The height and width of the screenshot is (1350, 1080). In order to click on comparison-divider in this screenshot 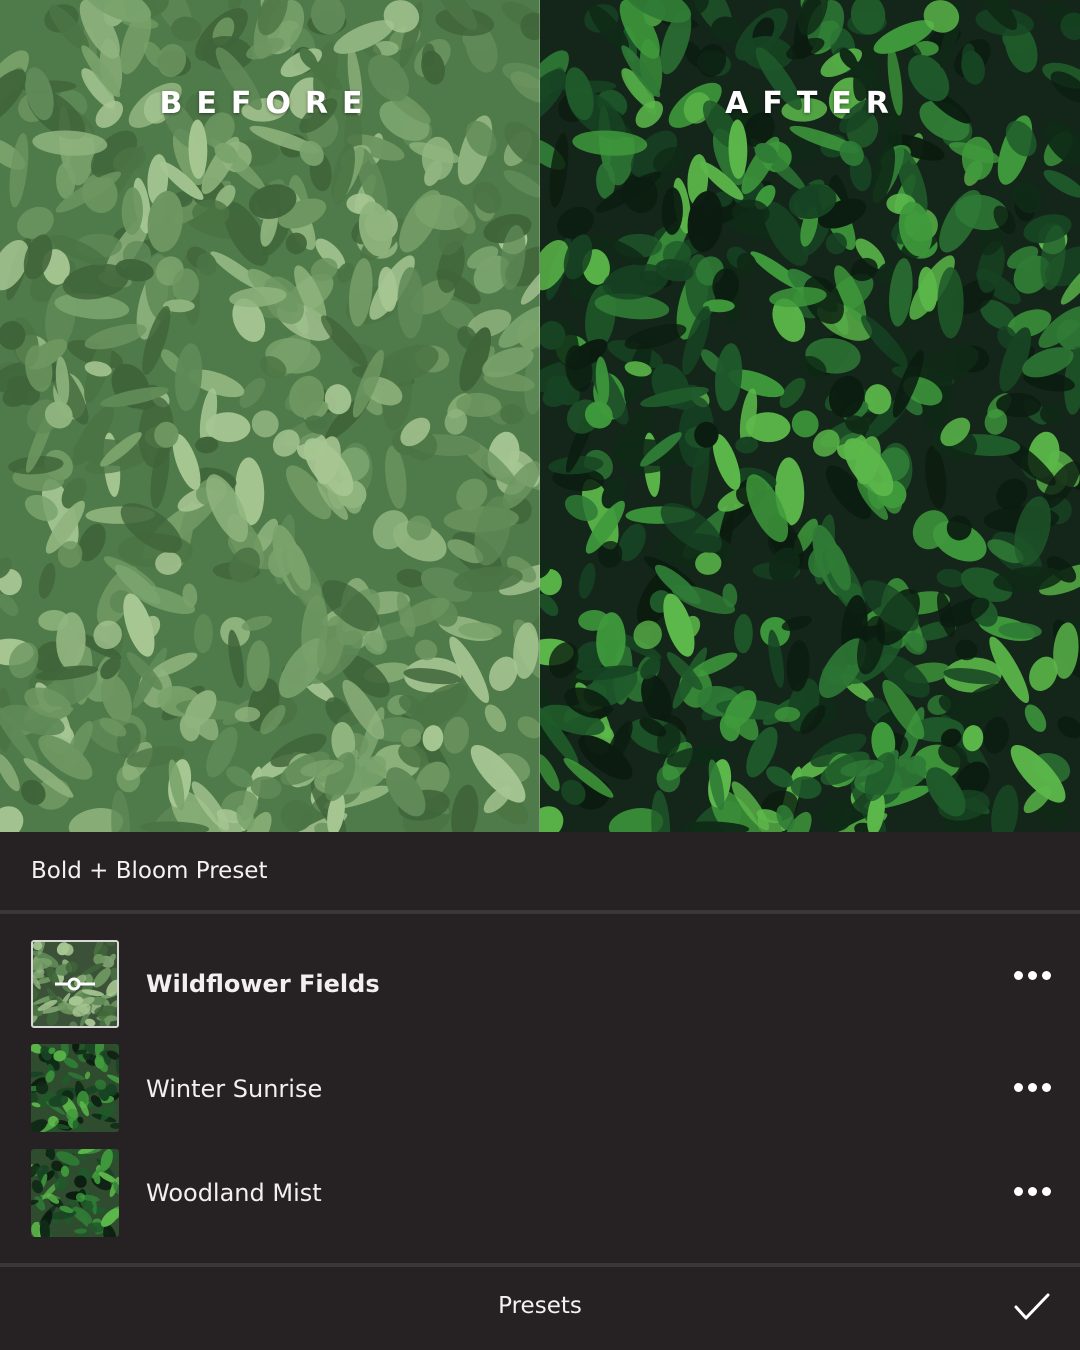, I will do `click(539, 416)`.